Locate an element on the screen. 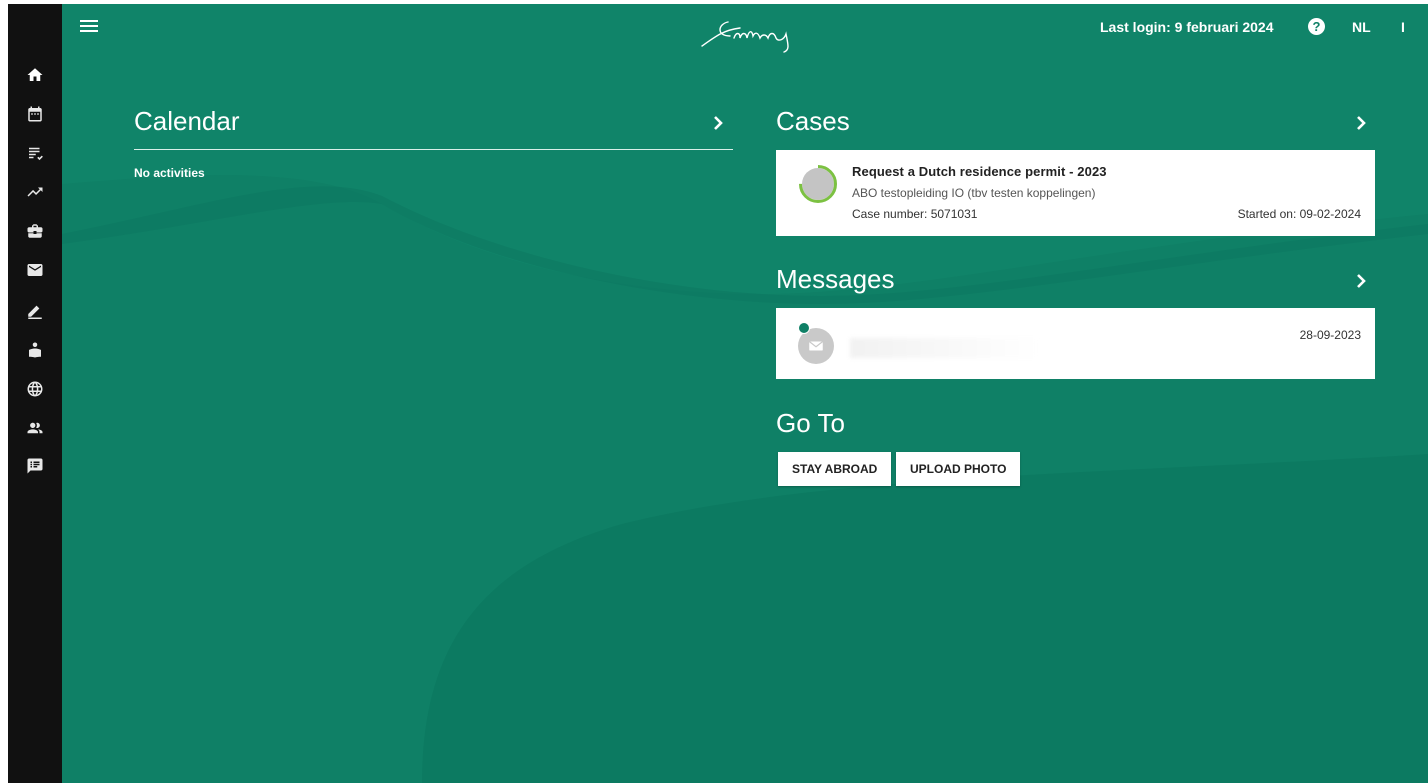 The image size is (1428, 783). reader-icon is located at coordinates (35, 350).